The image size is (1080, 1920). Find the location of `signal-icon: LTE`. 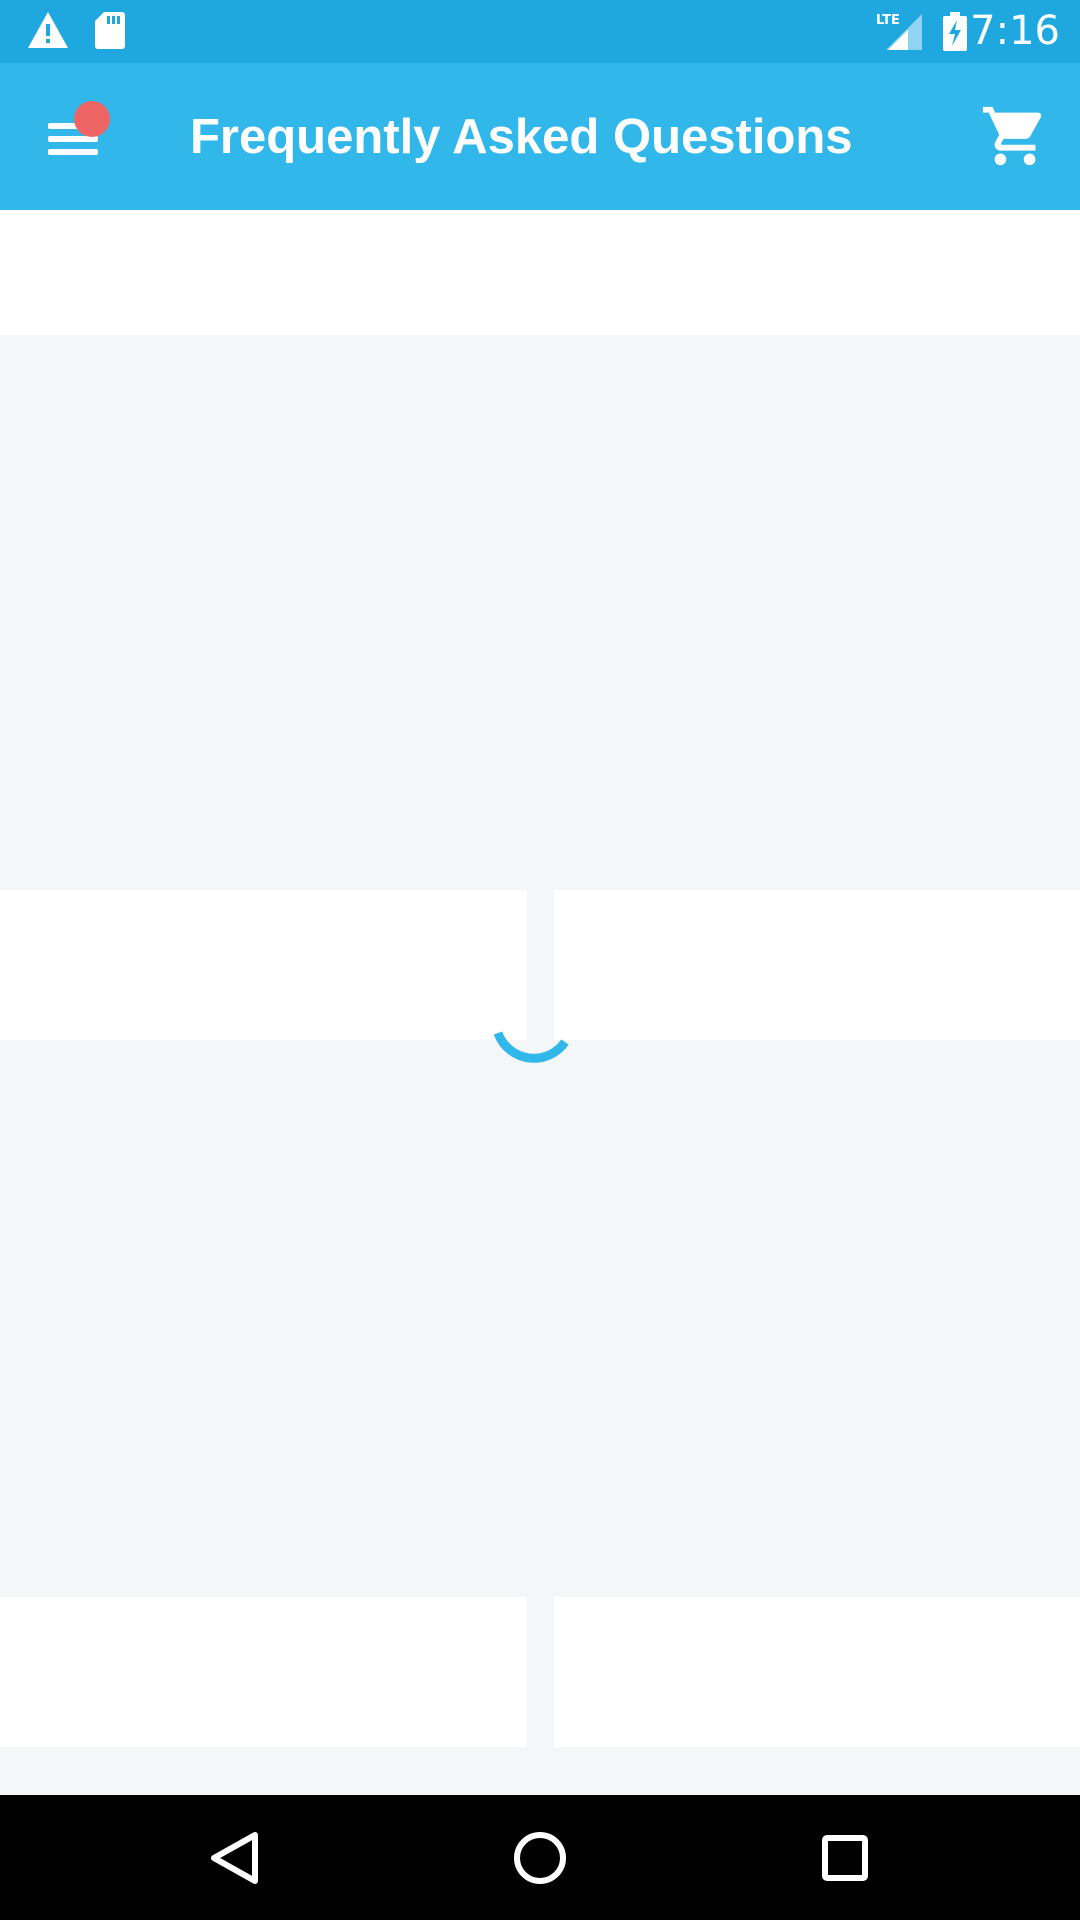

signal-icon: LTE is located at coordinates (900, 34).